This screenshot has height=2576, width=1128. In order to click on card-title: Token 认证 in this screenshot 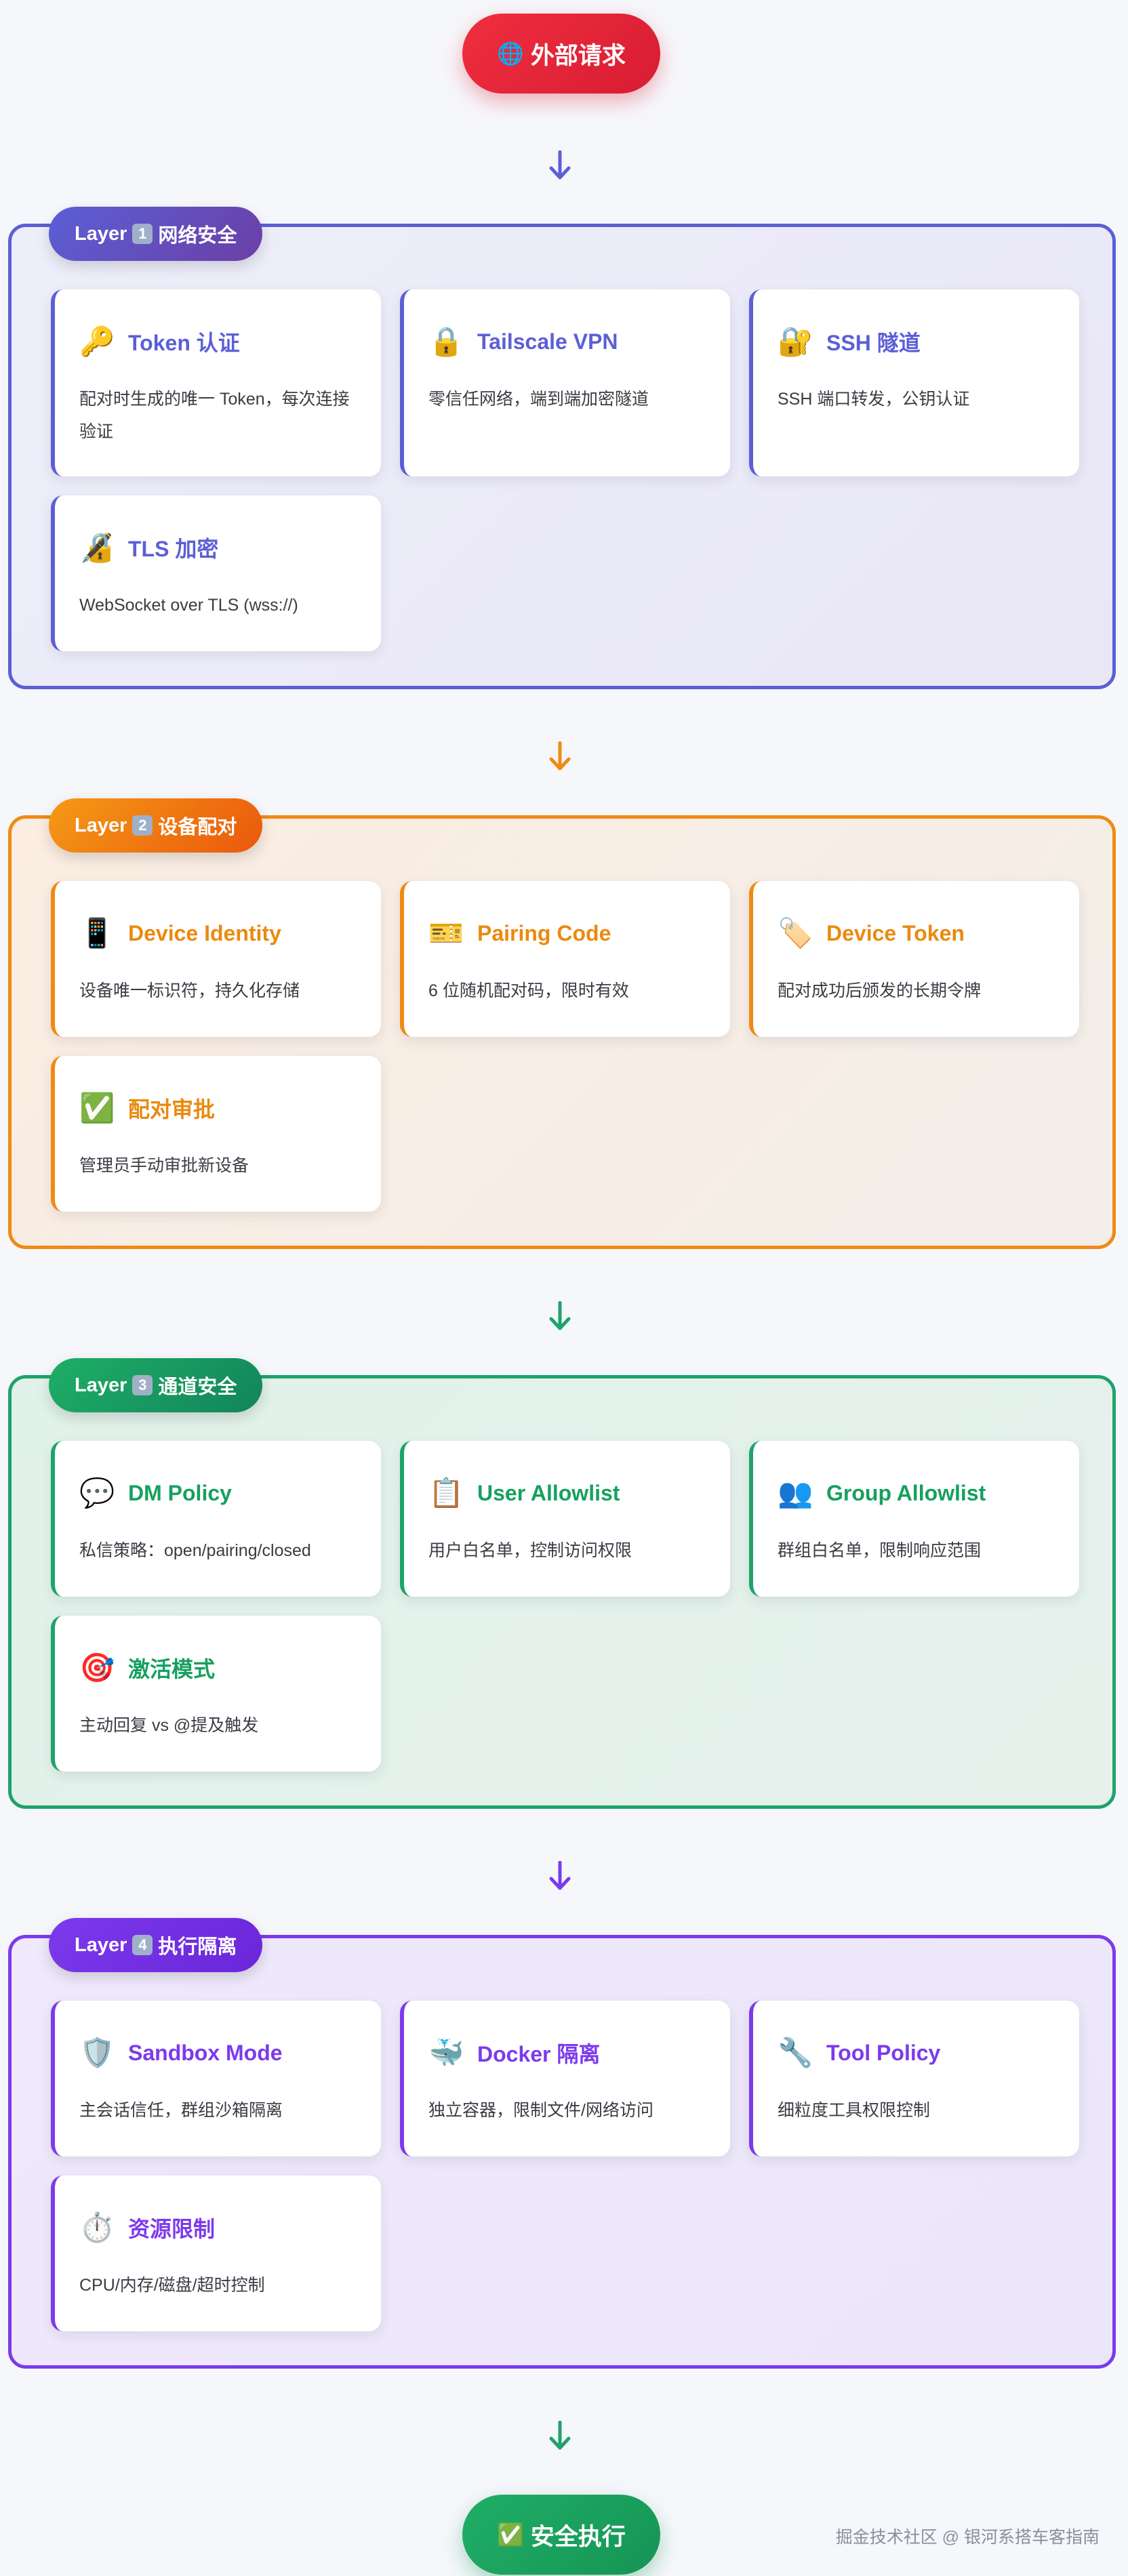, I will do `click(184, 343)`.